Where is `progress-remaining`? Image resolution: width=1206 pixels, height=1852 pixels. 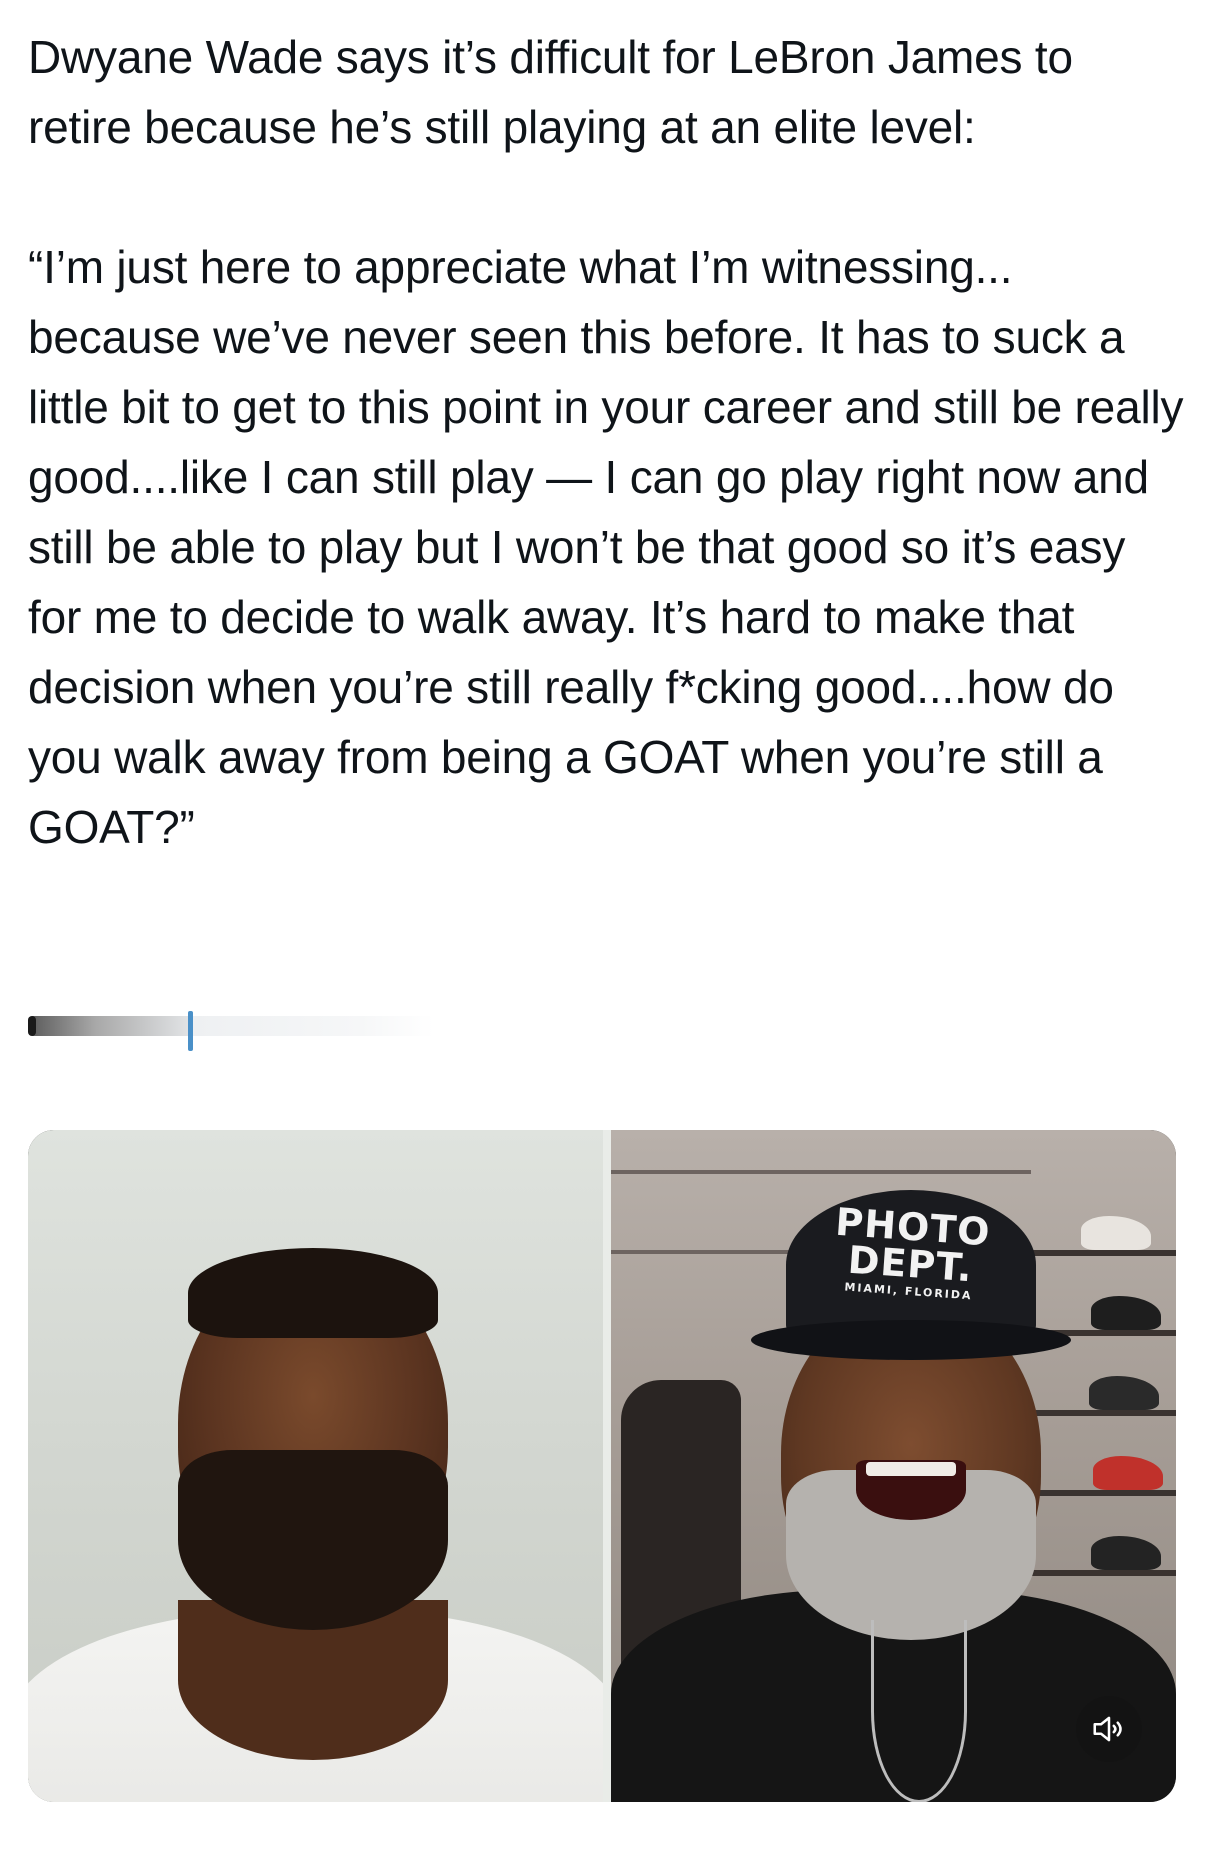 progress-remaining is located at coordinates (312, 1026).